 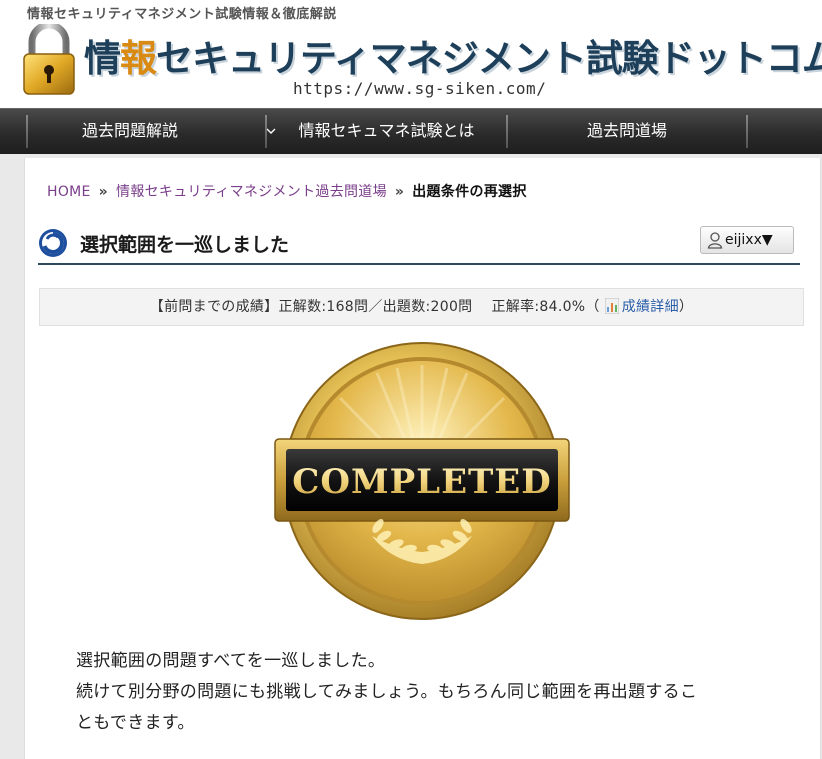 What do you see at coordinates (747, 131) in the screenshot?
I see `nav-divider` at bounding box center [747, 131].